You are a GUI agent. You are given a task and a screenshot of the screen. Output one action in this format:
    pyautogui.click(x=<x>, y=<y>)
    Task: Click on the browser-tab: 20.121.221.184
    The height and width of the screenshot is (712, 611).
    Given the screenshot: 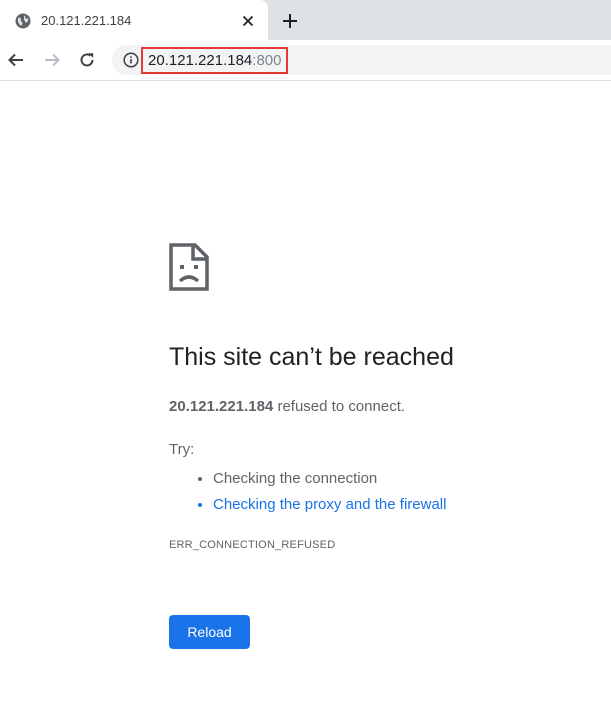 What is the action you would take?
    pyautogui.click(x=134, y=20)
    